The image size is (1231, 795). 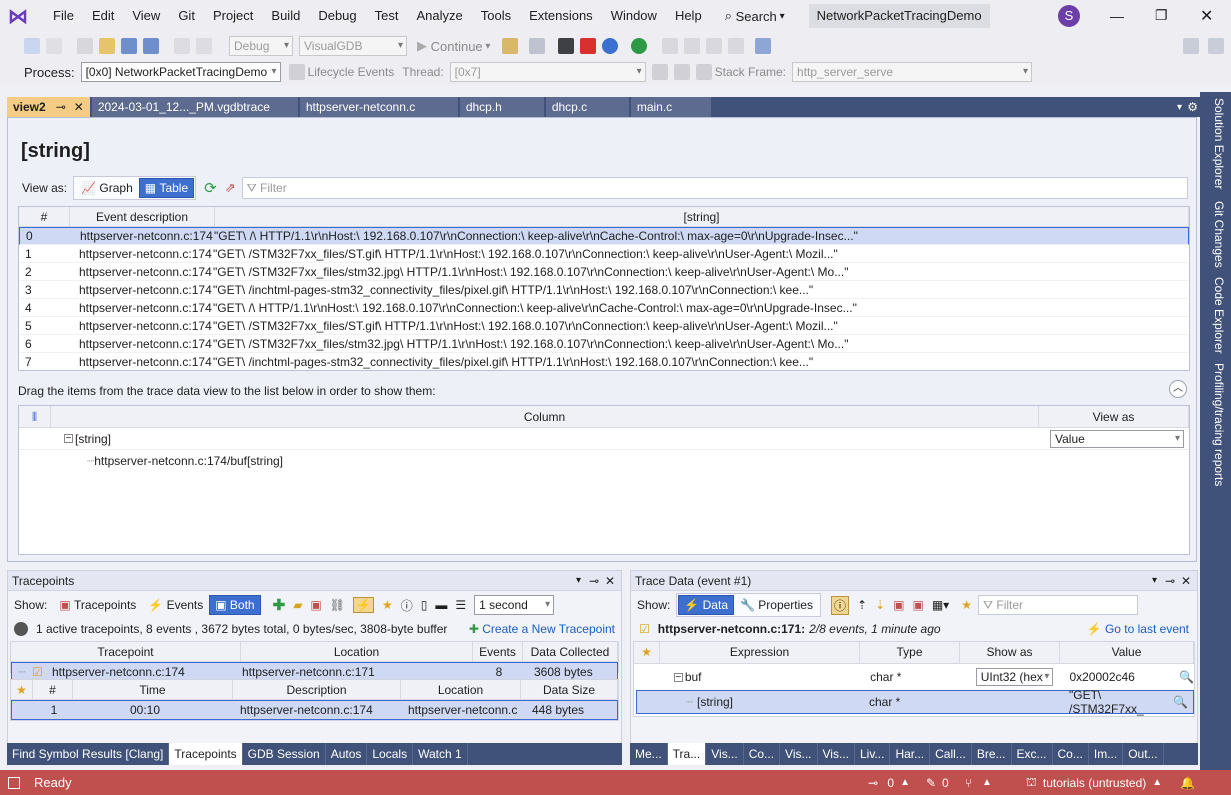 I want to click on export-chart-icon: ⇗, so click(x=230, y=188).